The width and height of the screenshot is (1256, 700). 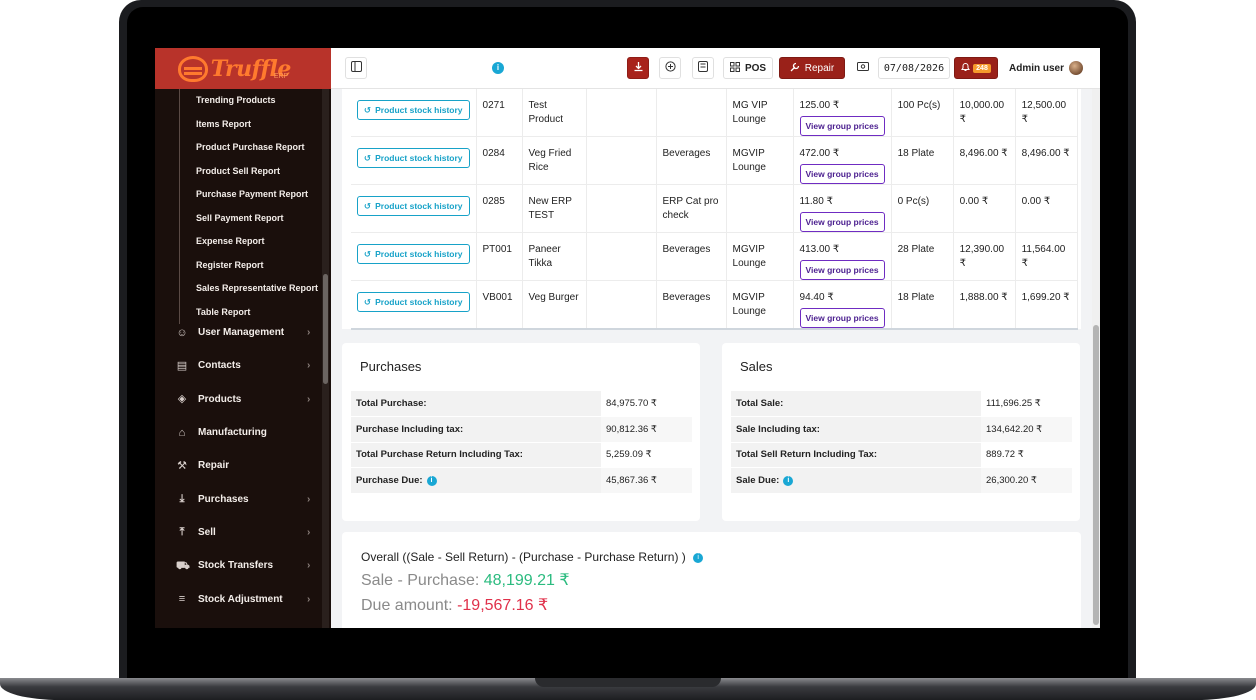 I want to click on wrench-icon: ⚒, so click(x=182, y=465).